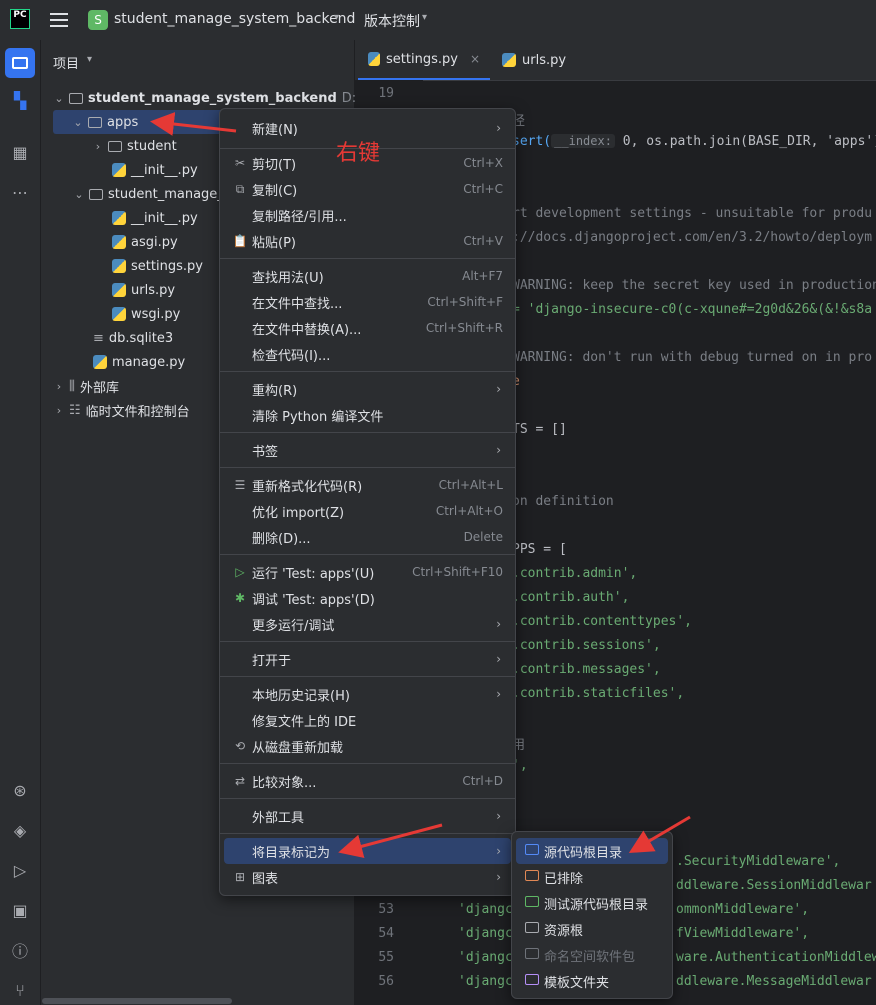  Describe the element at coordinates (659, 834) in the screenshot. I see `arrow-to-sources-root` at that location.